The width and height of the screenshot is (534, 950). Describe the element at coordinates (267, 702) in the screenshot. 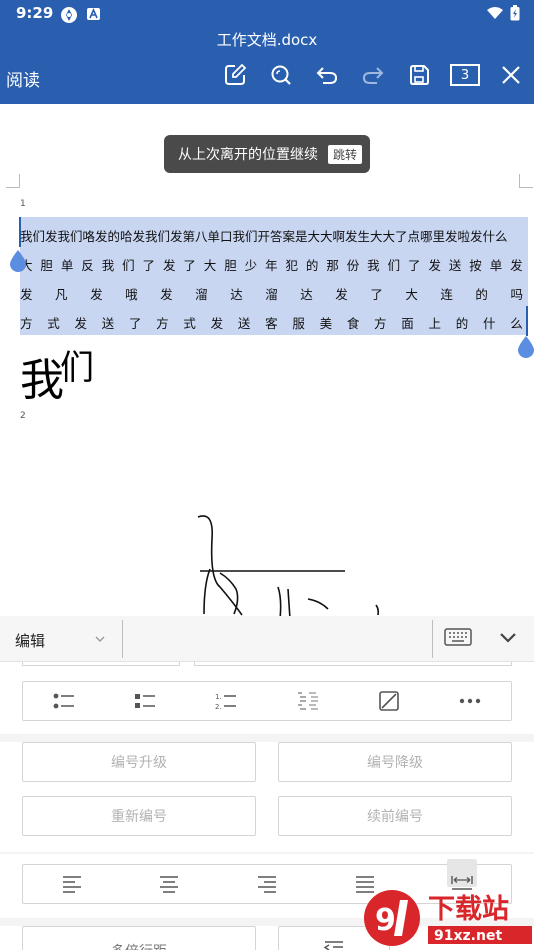

I see `list-style-row: 1. 2.` at that location.